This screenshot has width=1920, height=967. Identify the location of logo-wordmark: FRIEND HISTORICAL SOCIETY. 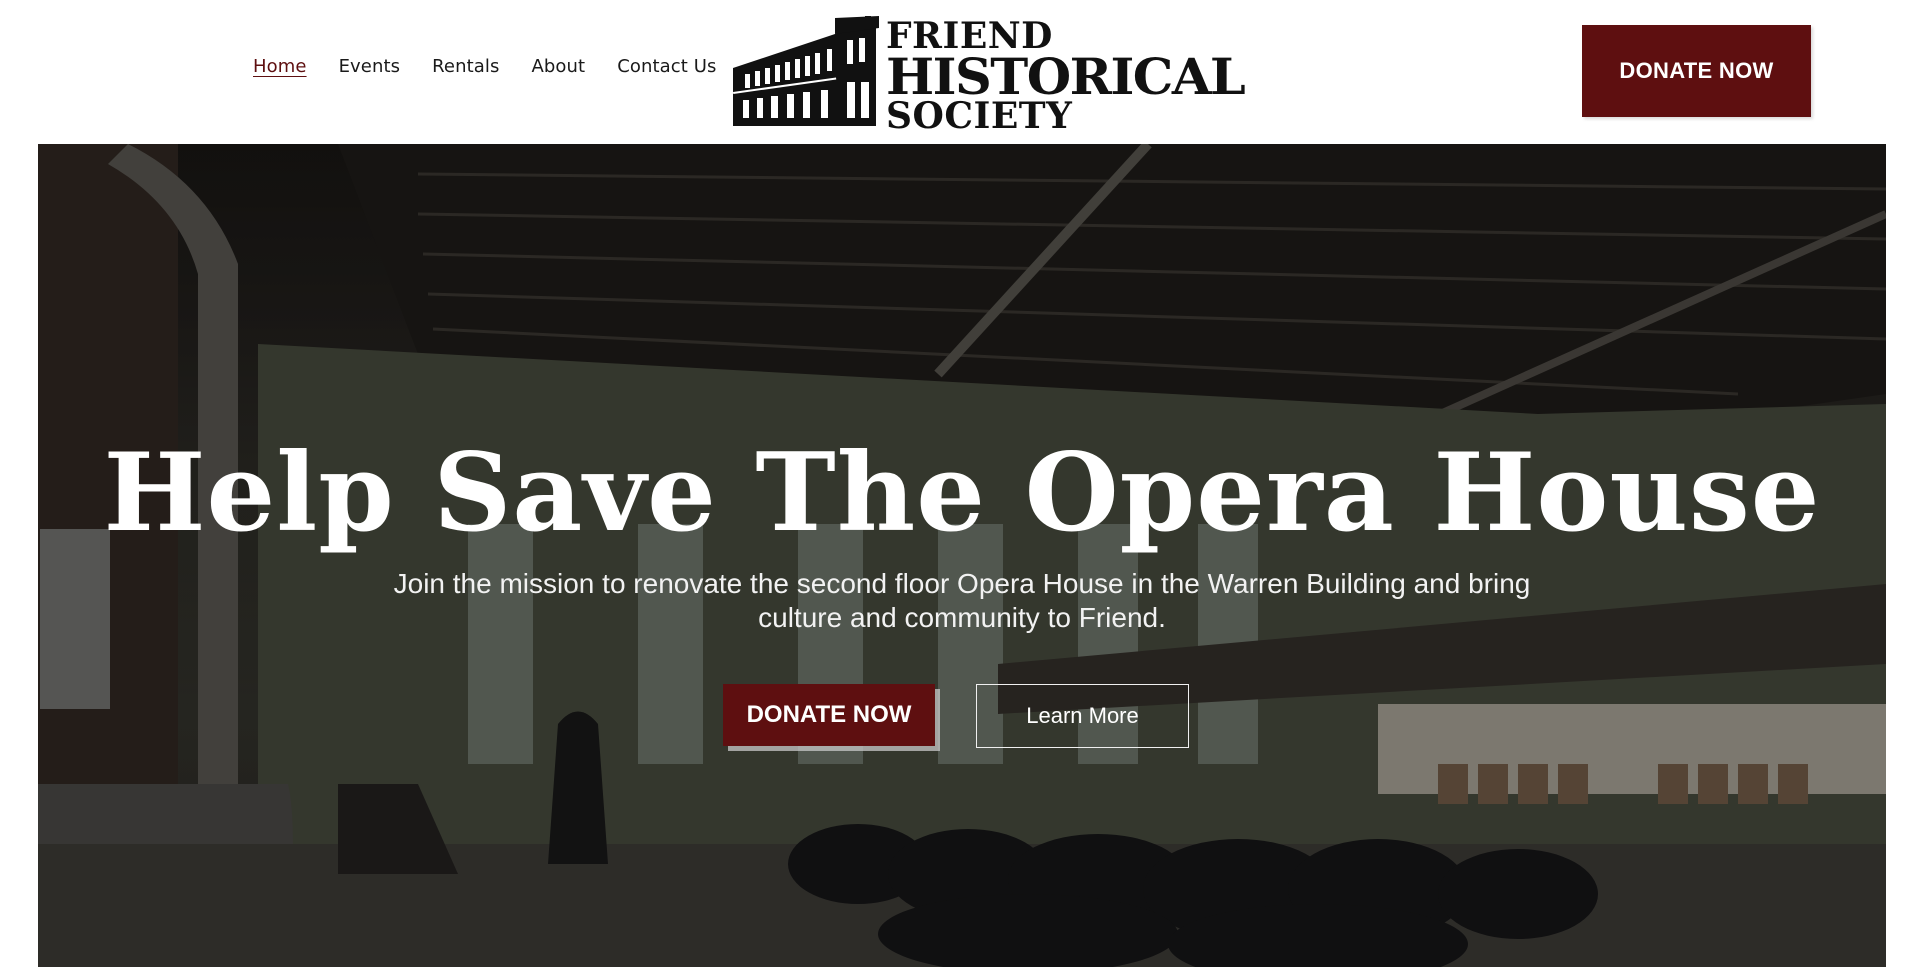
(1066, 75).